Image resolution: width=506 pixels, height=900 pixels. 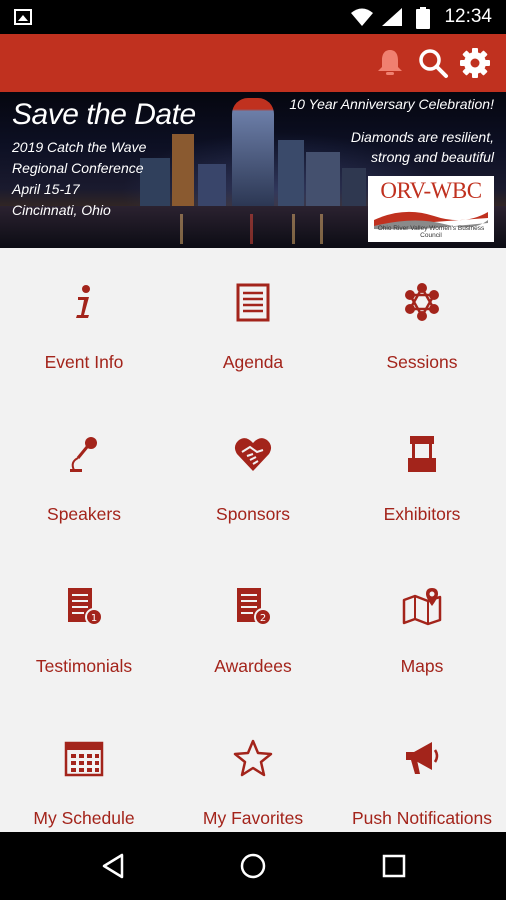 I want to click on banner-event-line: Regional Conference, so click(x=78, y=168).